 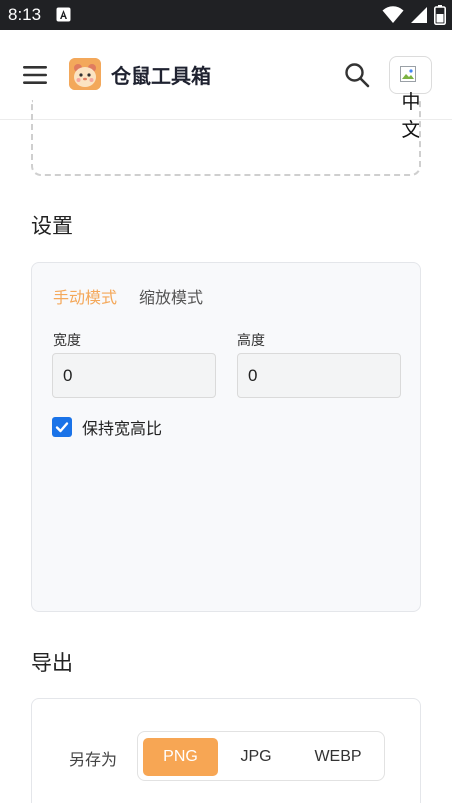 What do you see at coordinates (171, 296) in the screenshot?
I see `tab-scale-mode: 缩放模式` at bounding box center [171, 296].